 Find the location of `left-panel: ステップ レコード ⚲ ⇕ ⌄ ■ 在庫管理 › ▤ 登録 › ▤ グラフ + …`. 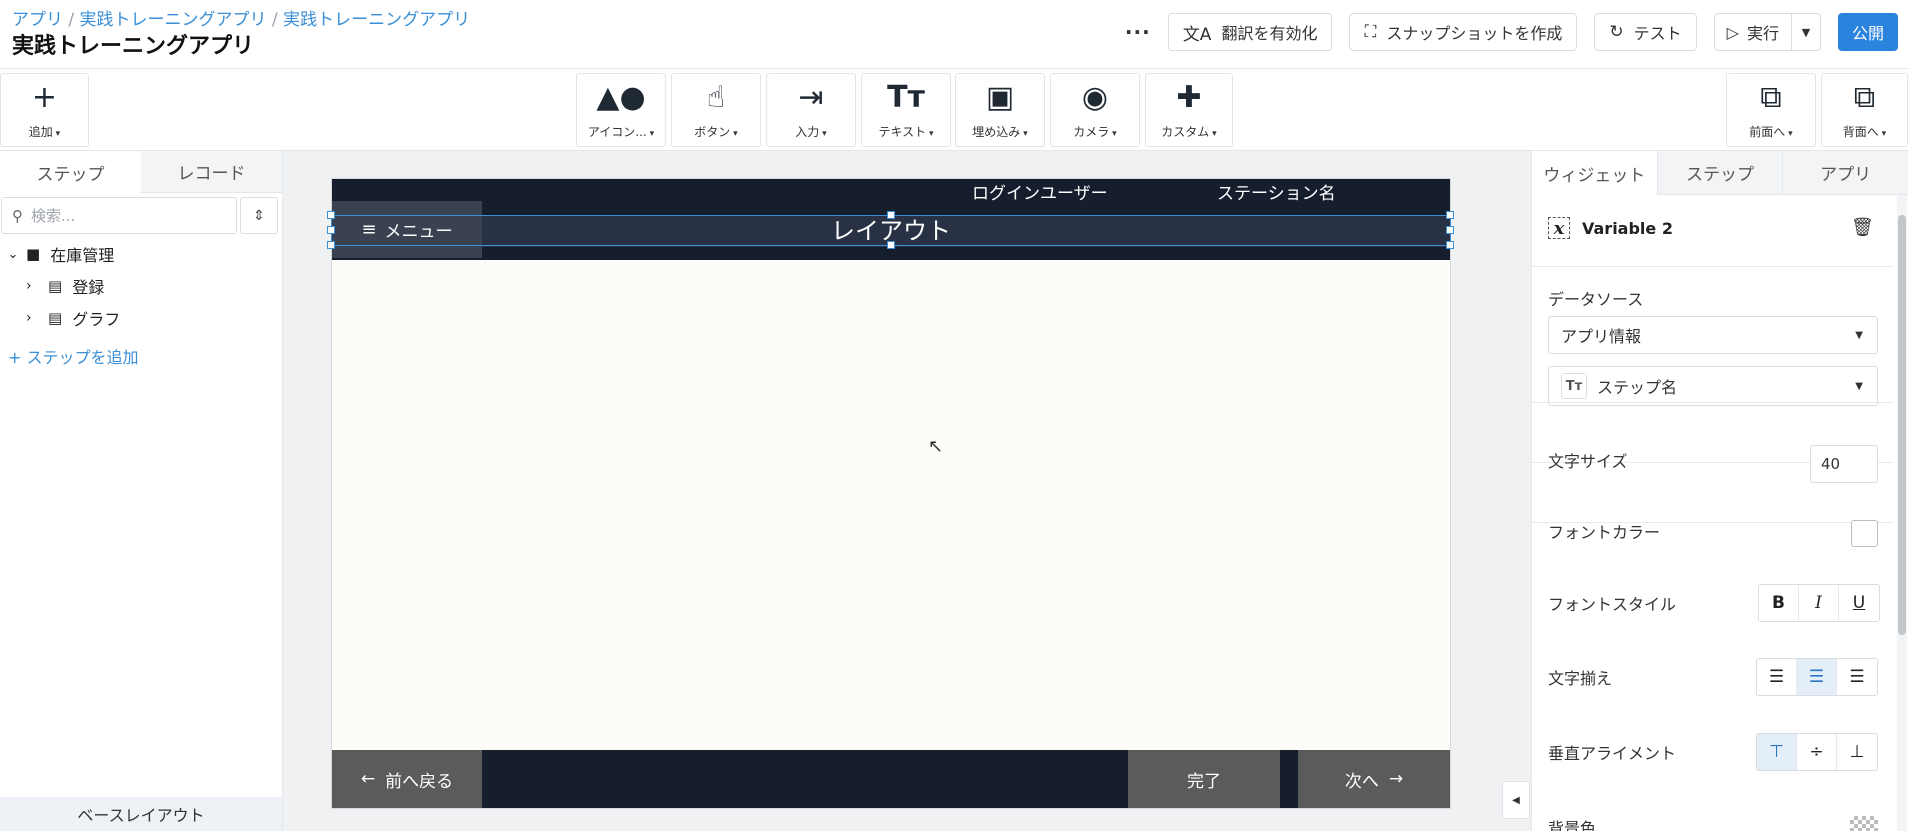

left-panel: ステップ レコード ⚲ ⇕ ⌄ ■ 在庫管理 › ▤ 登録 › ▤ グラフ + … is located at coordinates (141, 491).